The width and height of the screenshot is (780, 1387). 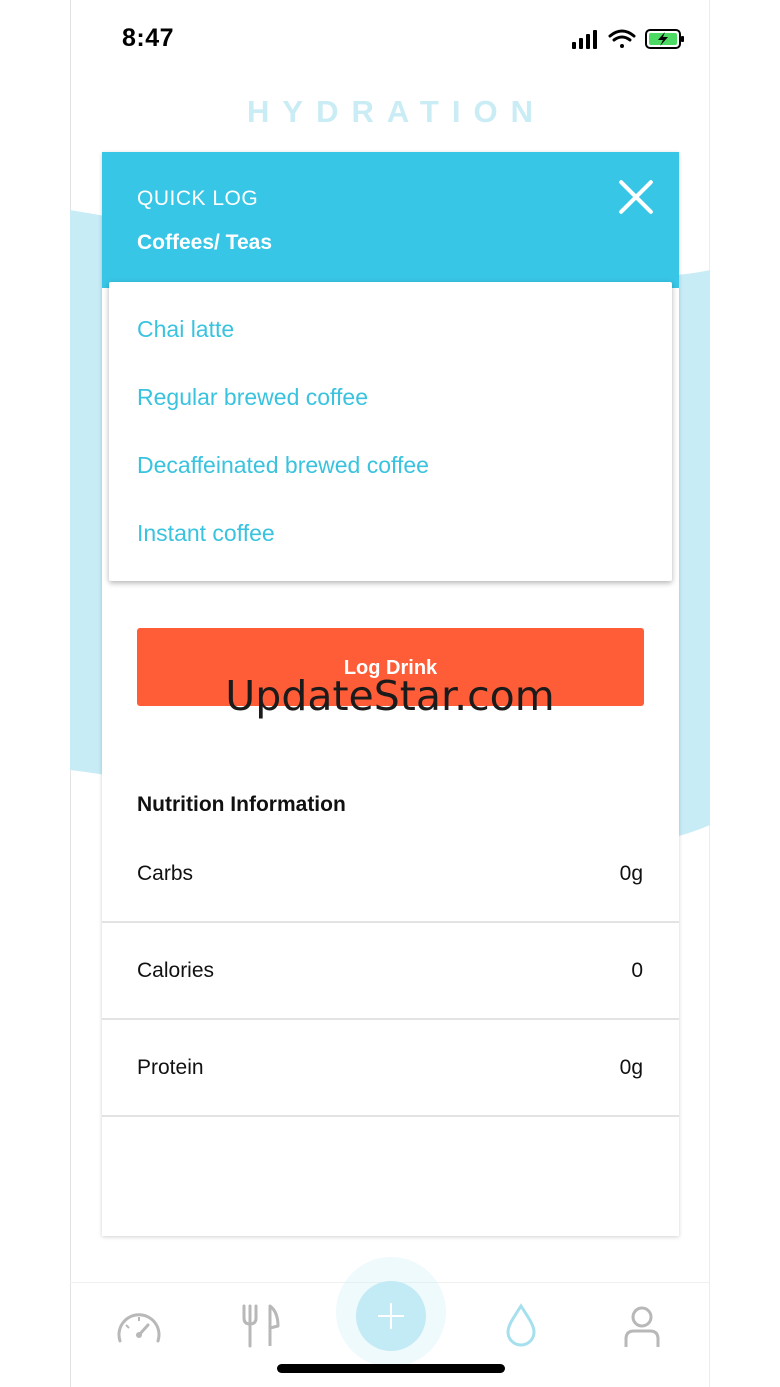 What do you see at coordinates (261, 1327) in the screenshot?
I see `fork-knife-icon` at bounding box center [261, 1327].